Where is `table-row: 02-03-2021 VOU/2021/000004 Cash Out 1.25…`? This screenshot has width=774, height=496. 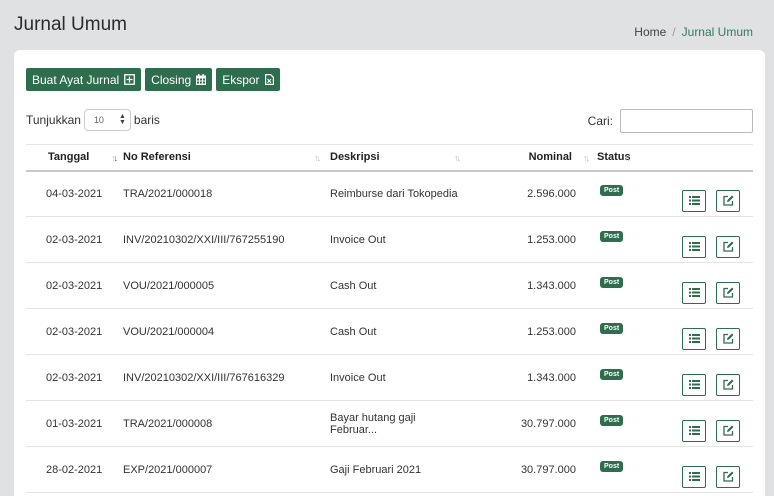
table-row: 02-03-2021 VOU/2021/000004 Cash Out 1.25… is located at coordinates (389, 332).